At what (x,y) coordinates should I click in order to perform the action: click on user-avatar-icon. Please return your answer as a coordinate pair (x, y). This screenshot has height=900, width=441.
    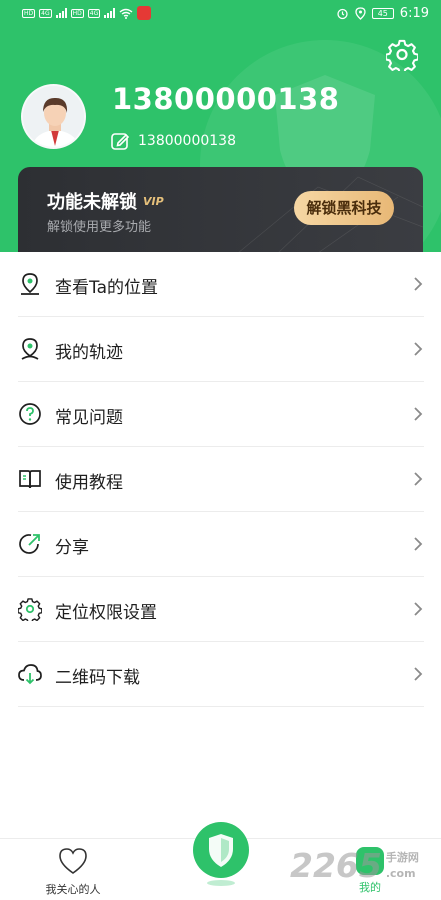
    Looking at the image, I should click on (53, 116).